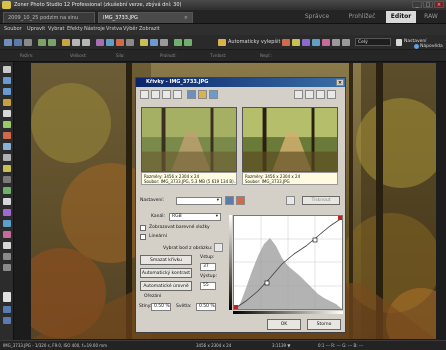  Describe the element at coordinates (222, 42) in the screenshot. I see `auto-enhance-icon` at that location.